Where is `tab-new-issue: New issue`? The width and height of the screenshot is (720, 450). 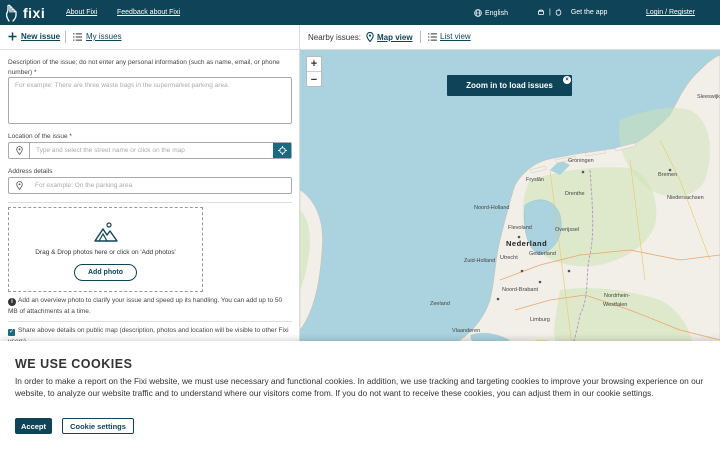 tab-new-issue: New issue is located at coordinates (34, 36).